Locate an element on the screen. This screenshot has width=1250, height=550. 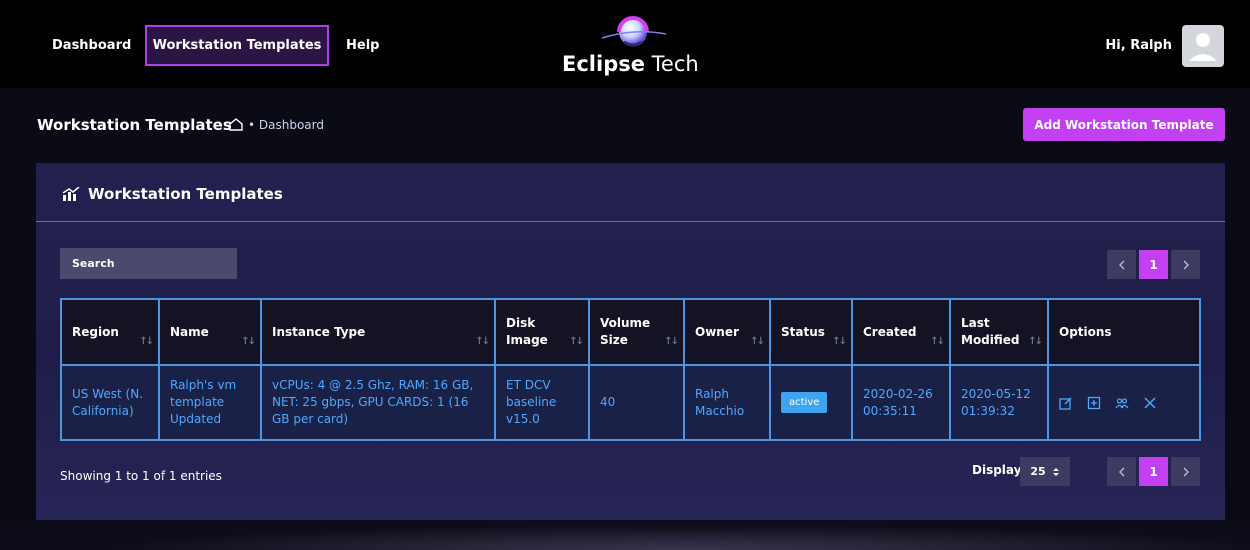
cell-created: 2020-02-26 00:35:11 is located at coordinates (901, 402).